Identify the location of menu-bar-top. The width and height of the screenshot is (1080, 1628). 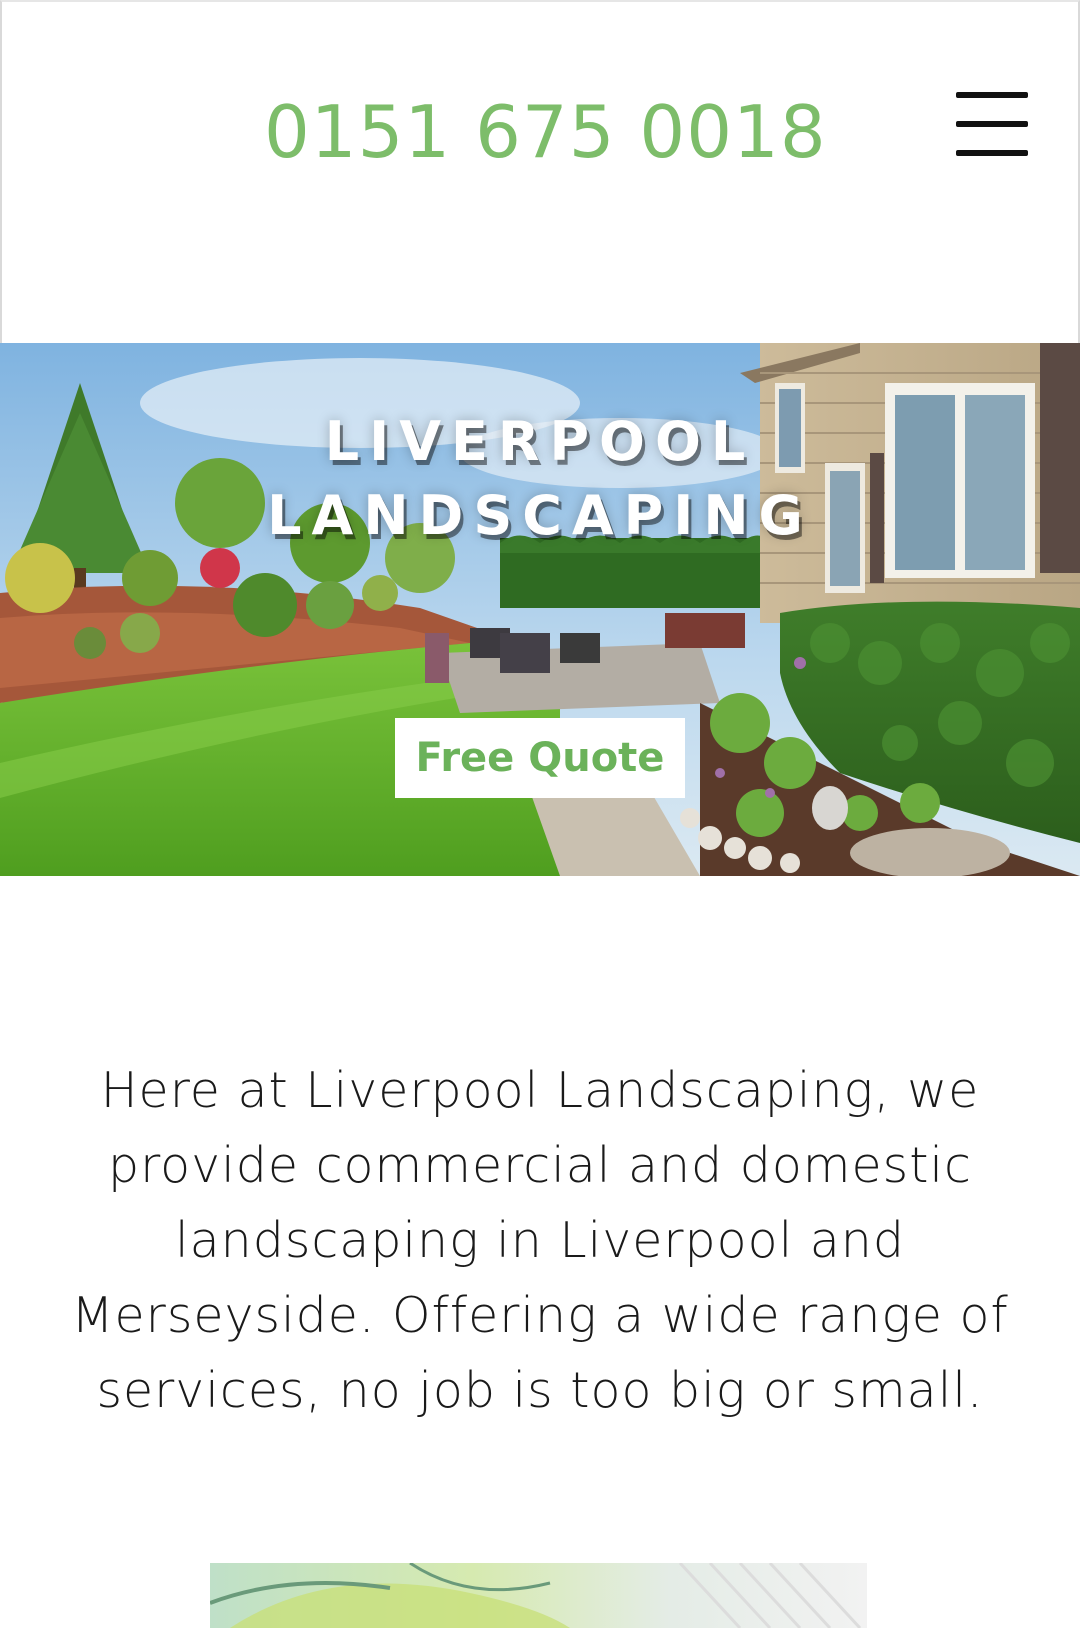
(992, 95).